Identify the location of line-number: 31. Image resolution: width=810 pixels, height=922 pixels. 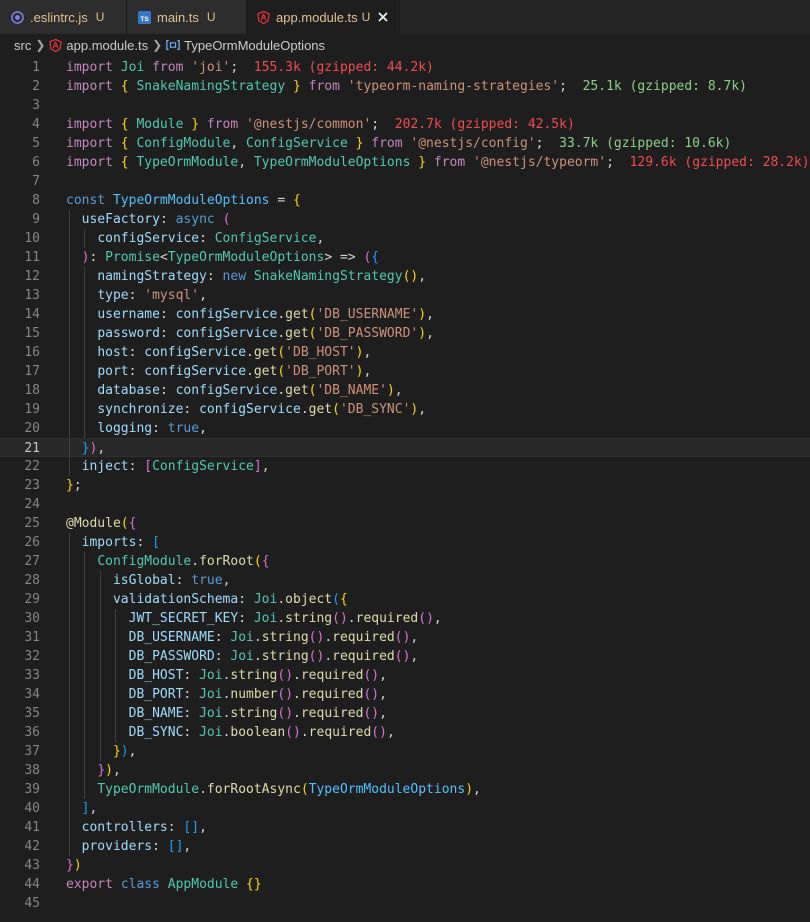
(32, 637).